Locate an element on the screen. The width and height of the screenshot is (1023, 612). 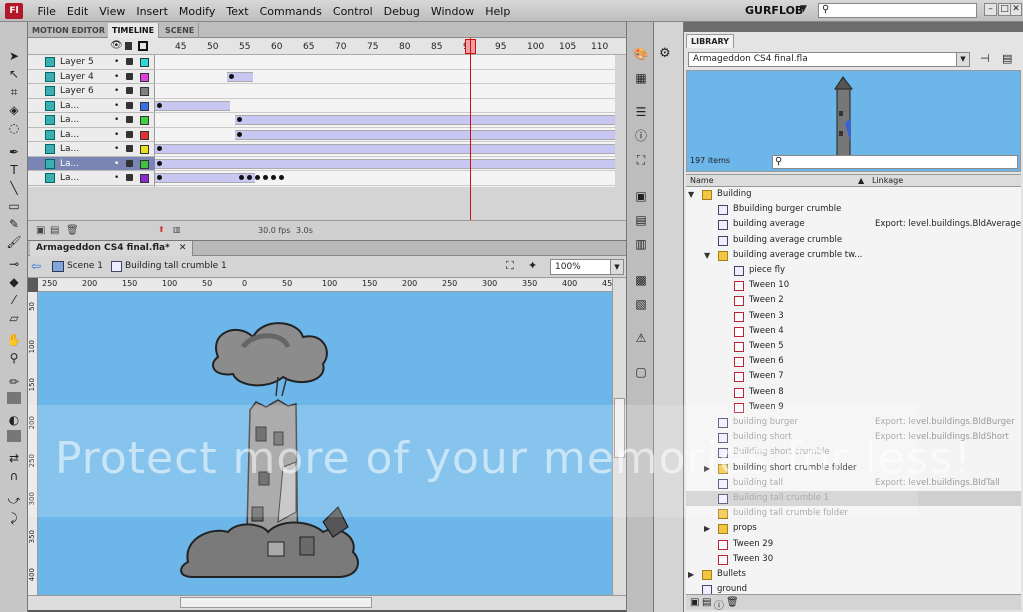
movie-explorer-icon: ▥ is located at coordinates (641, 244).